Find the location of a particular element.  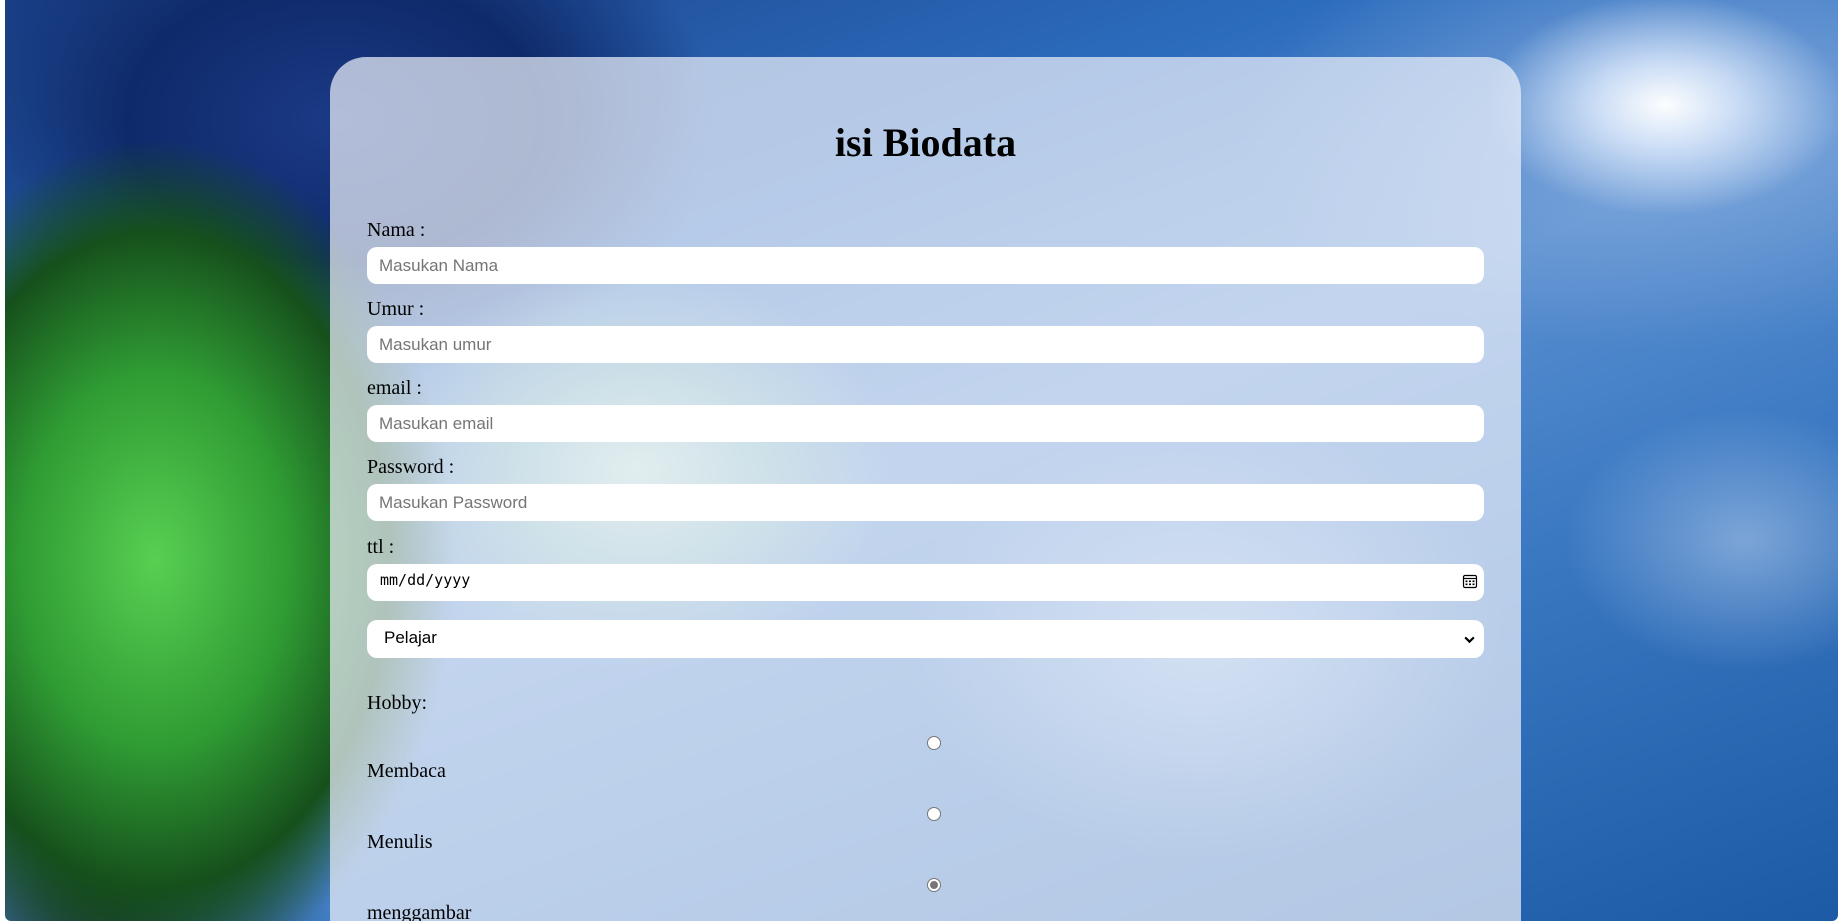

ttl-date-input: mm/dd/yyyy is located at coordinates (925, 582).